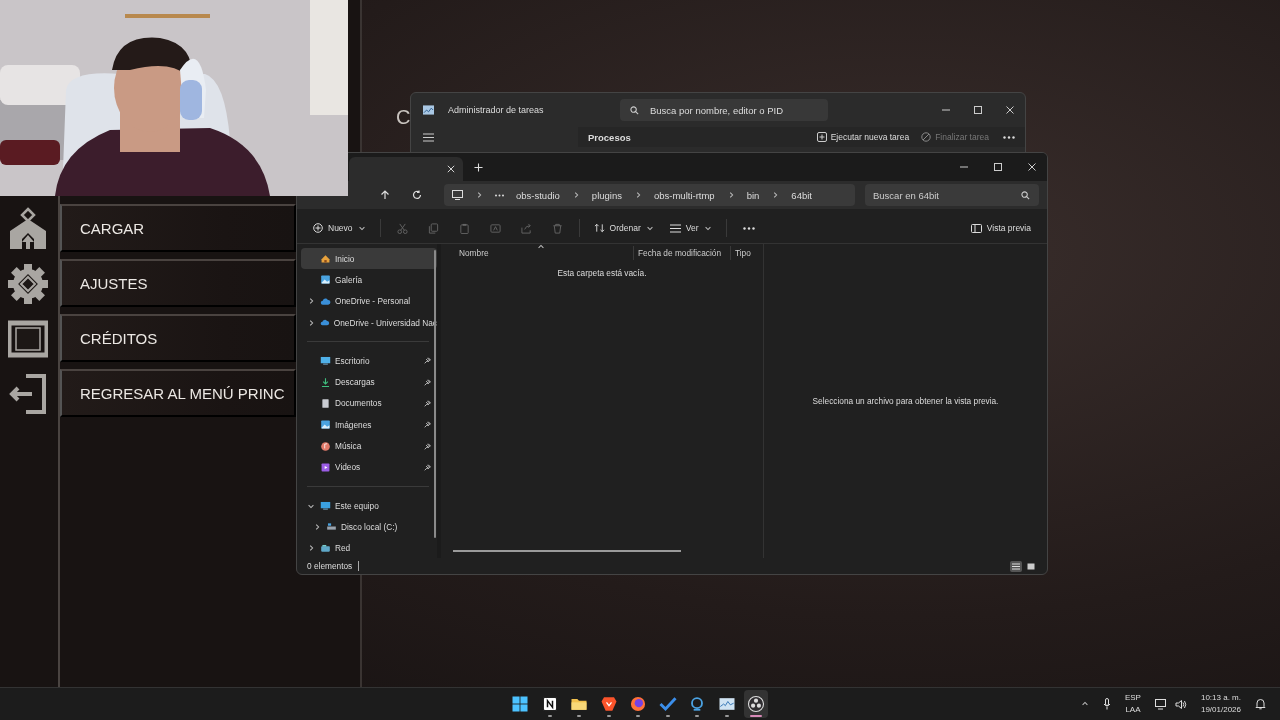  Describe the element at coordinates (428, 110) in the screenshot. I see `chart-window-icon` at that location.